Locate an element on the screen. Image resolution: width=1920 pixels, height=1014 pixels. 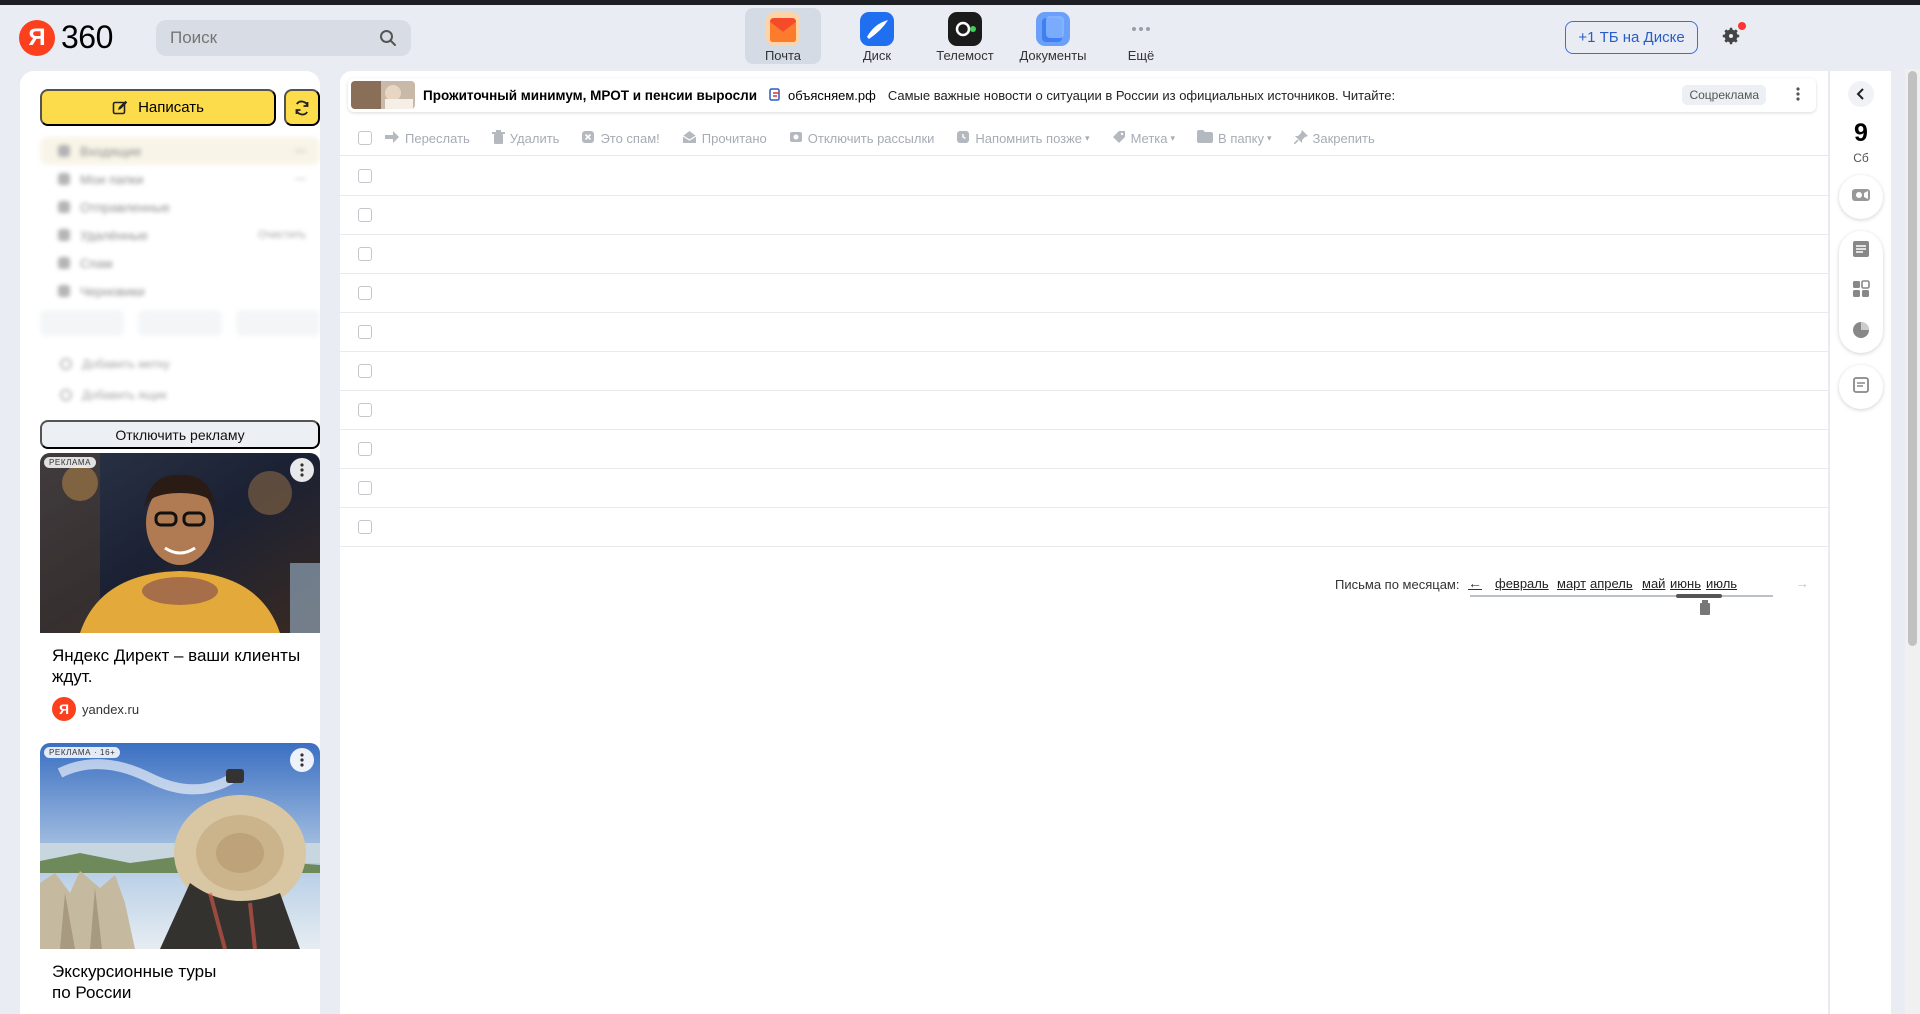
toolbar-read-envelope-button: Прочитано is located at coordinates (724, 138).